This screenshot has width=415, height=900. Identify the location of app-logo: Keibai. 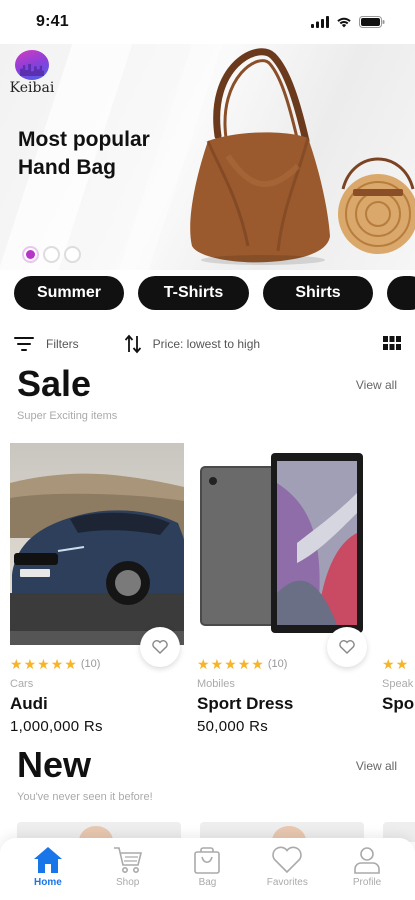
(32, 73).